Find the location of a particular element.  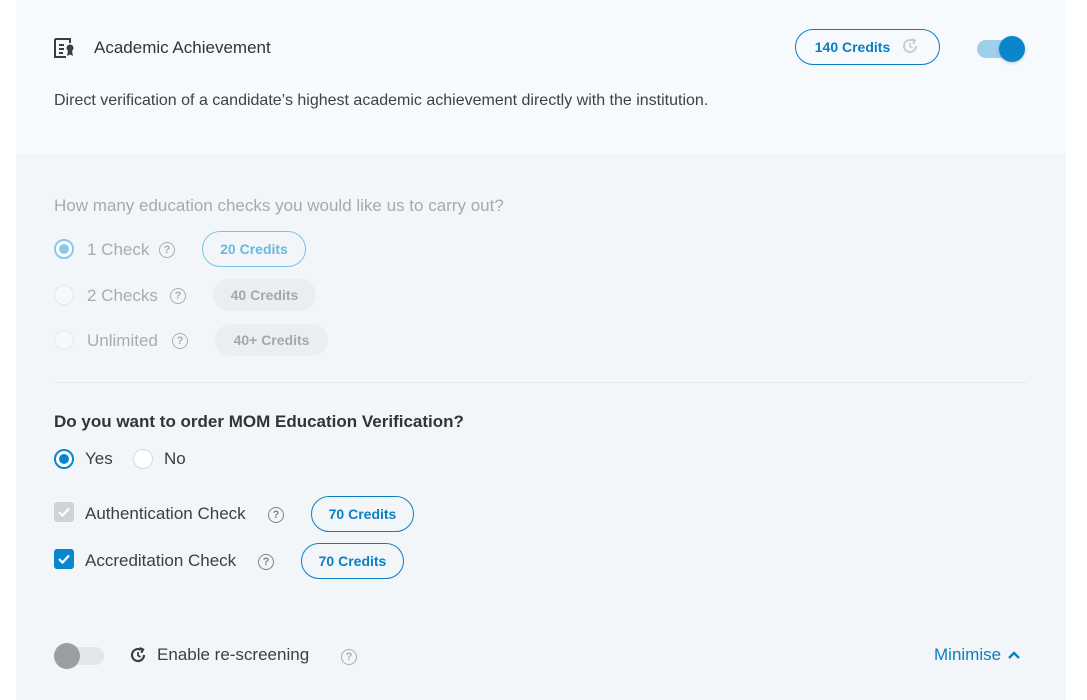

minimise-label: Minimise is located at coordinates (968, 654).